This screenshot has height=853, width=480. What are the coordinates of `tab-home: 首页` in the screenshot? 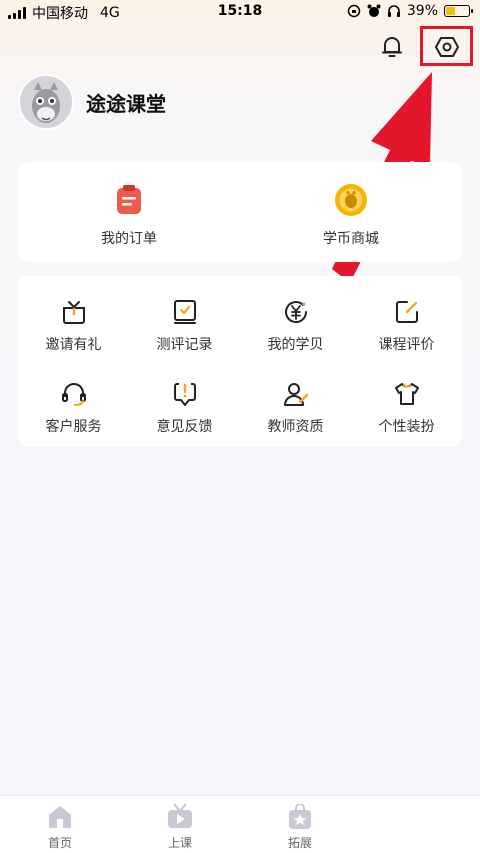 It's located at (60, 827).